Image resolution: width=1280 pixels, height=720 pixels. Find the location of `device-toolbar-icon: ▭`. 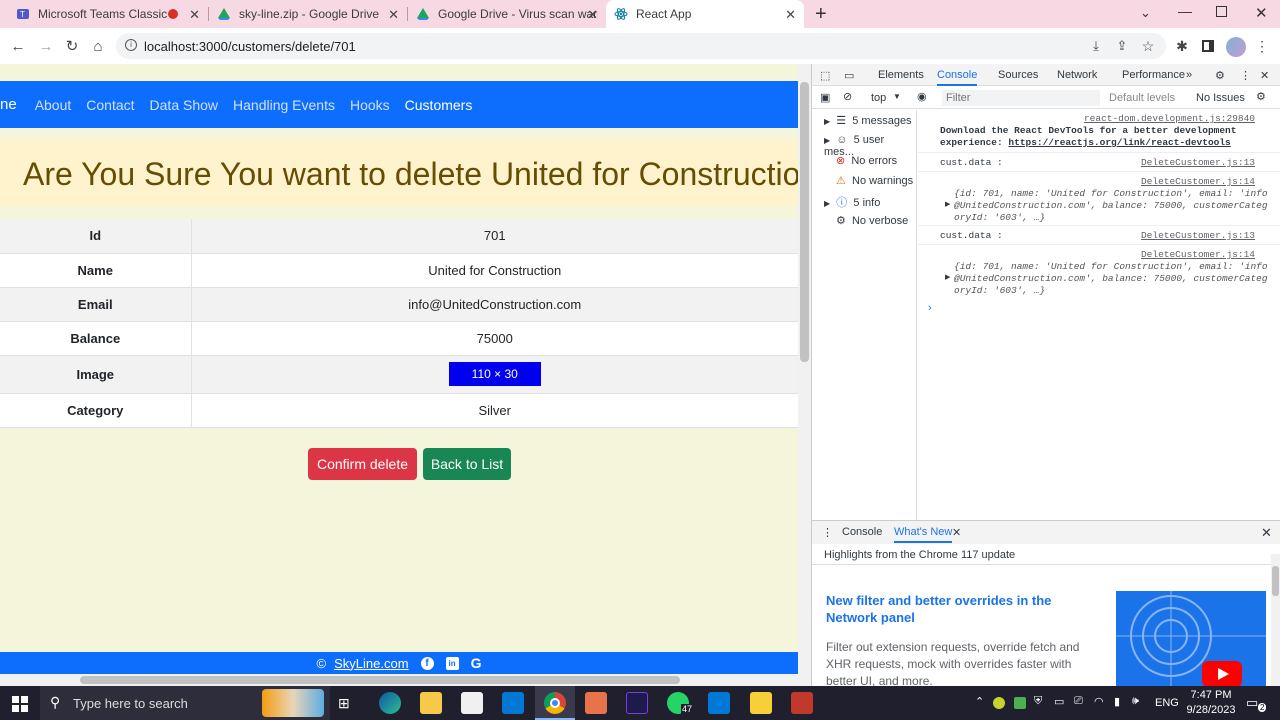

device-toolbar-icon: ▭ is located at coordinates (849, 75).